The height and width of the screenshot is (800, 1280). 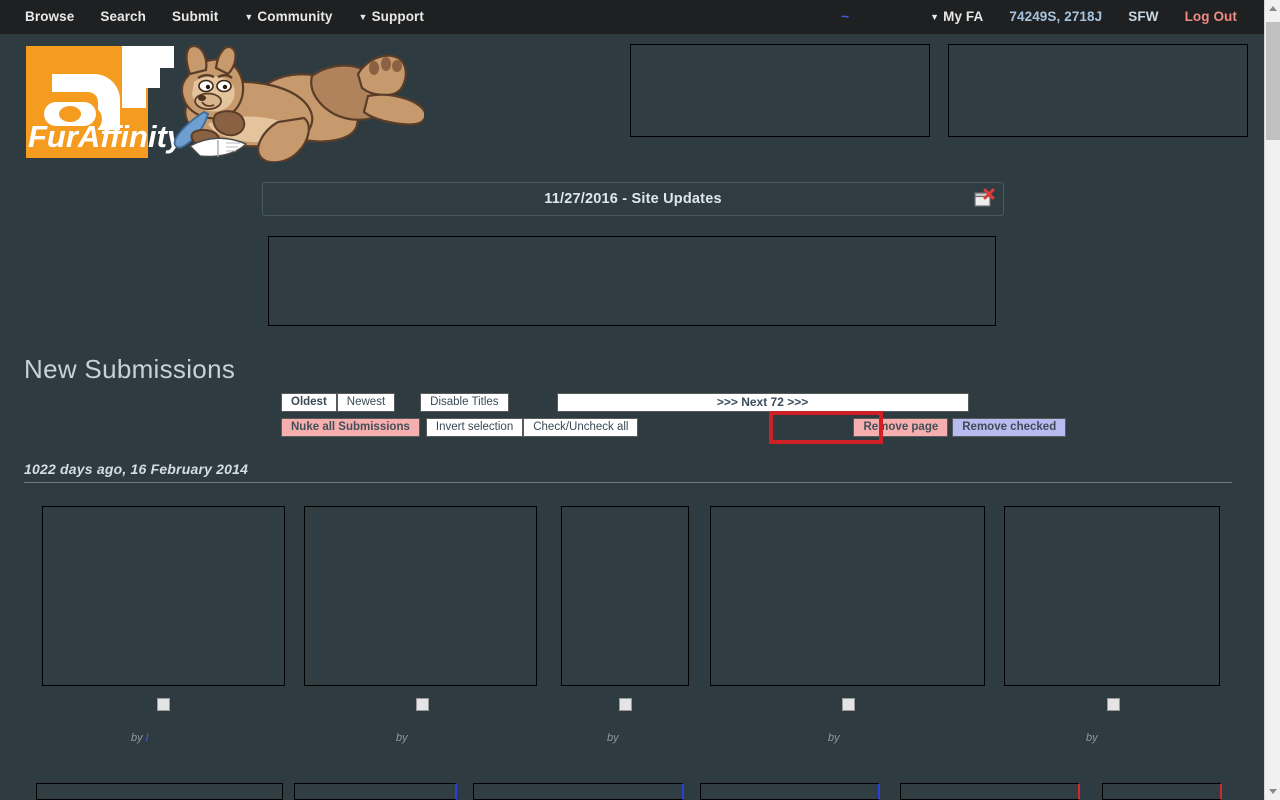 I want to click on ad-banner-left, so click(x=780, y=90).